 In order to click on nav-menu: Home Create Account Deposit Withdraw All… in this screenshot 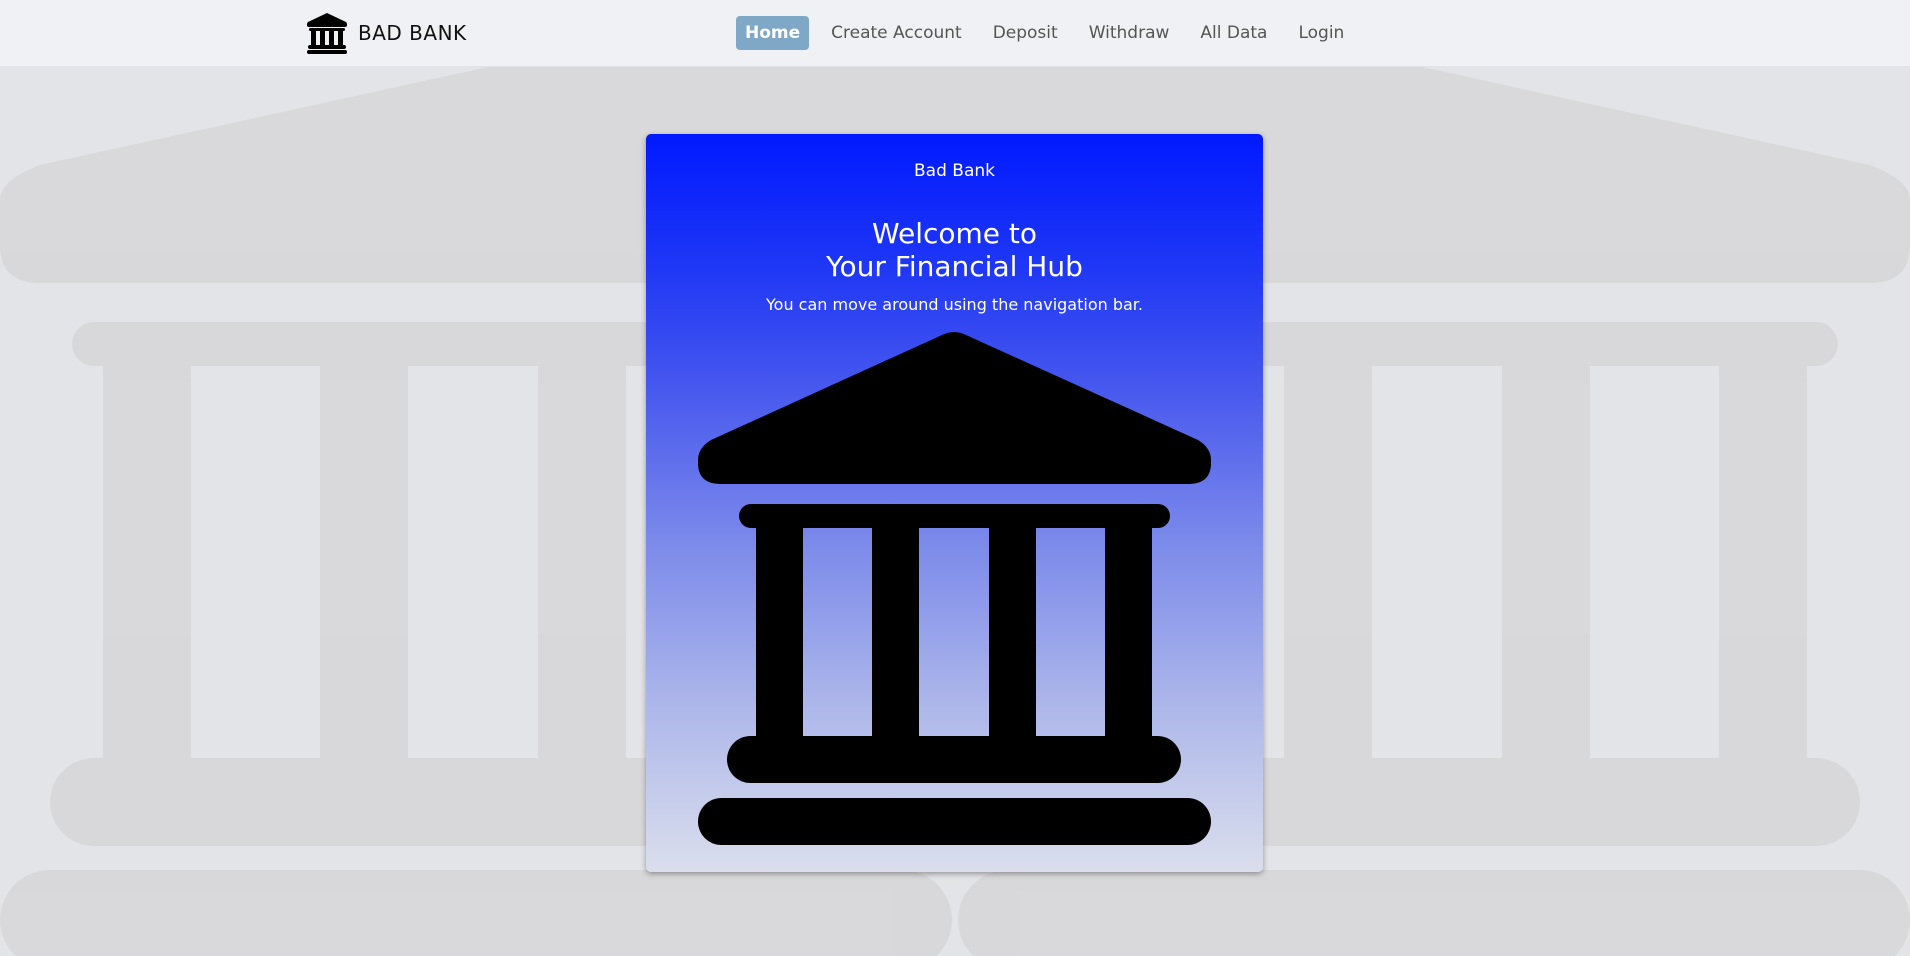, I will do `click(1051, 33)`.